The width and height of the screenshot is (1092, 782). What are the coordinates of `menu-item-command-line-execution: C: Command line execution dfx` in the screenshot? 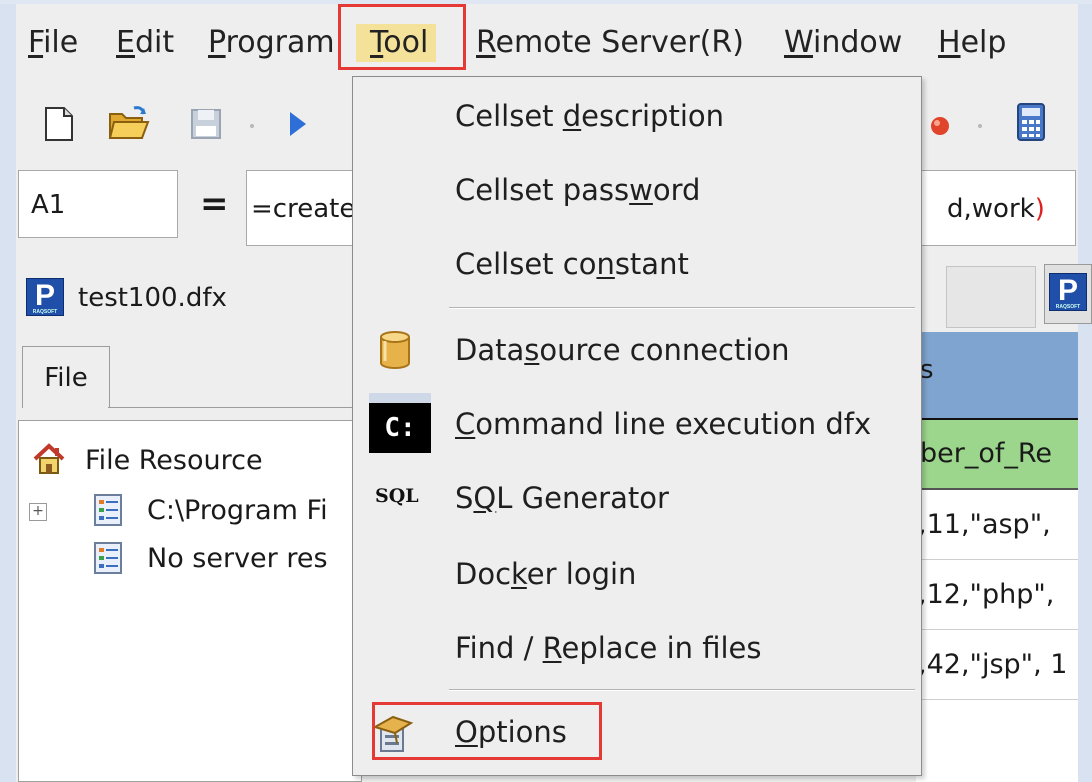 It's located at (637, 424).